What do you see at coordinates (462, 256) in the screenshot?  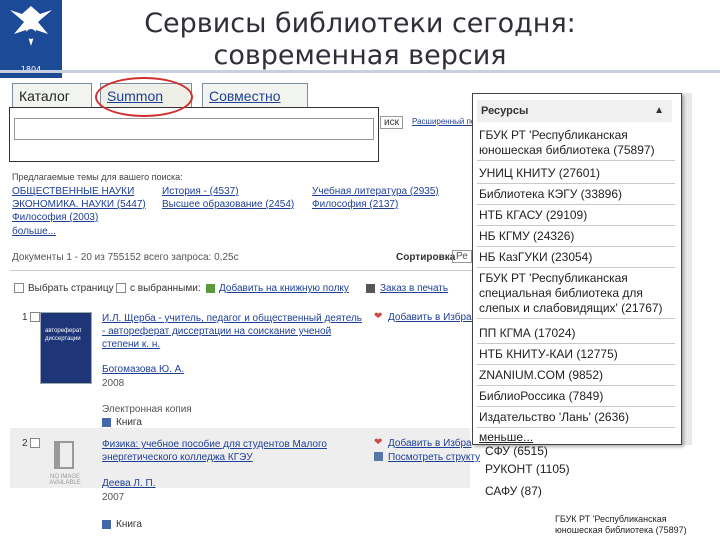 I see `sort-select: Ре` at bounding box center [462, 256].